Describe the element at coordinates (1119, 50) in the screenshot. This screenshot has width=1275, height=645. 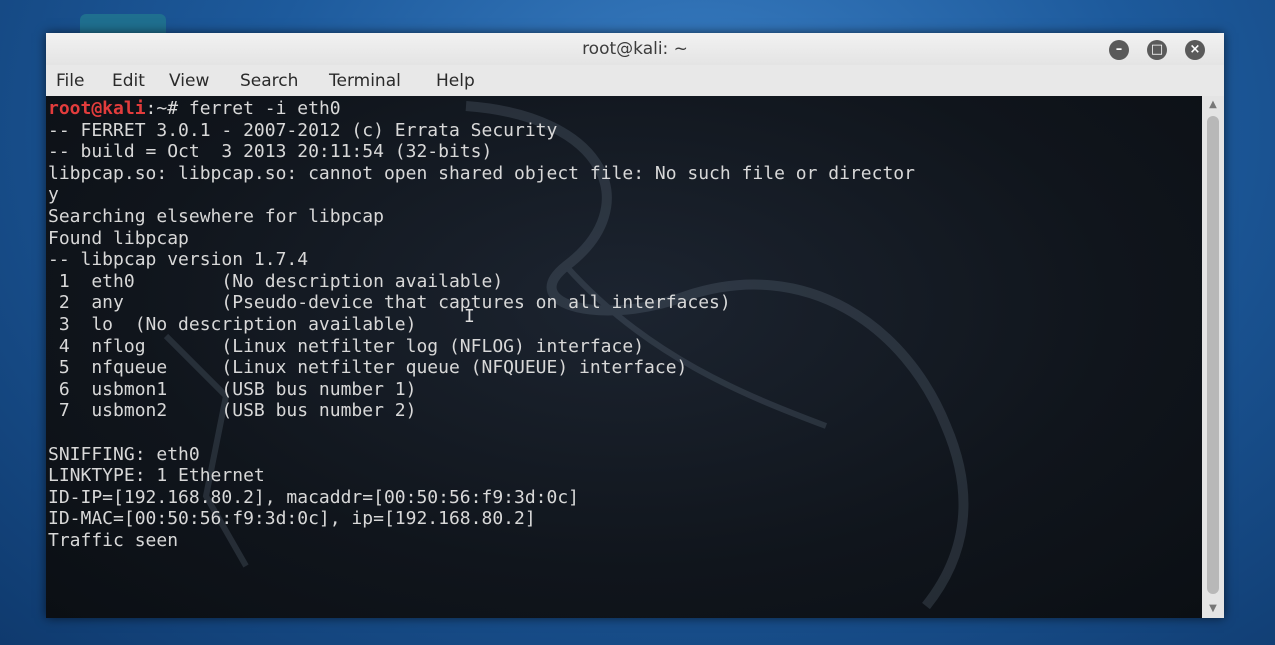
I see `minimize-icon: –` at that location.